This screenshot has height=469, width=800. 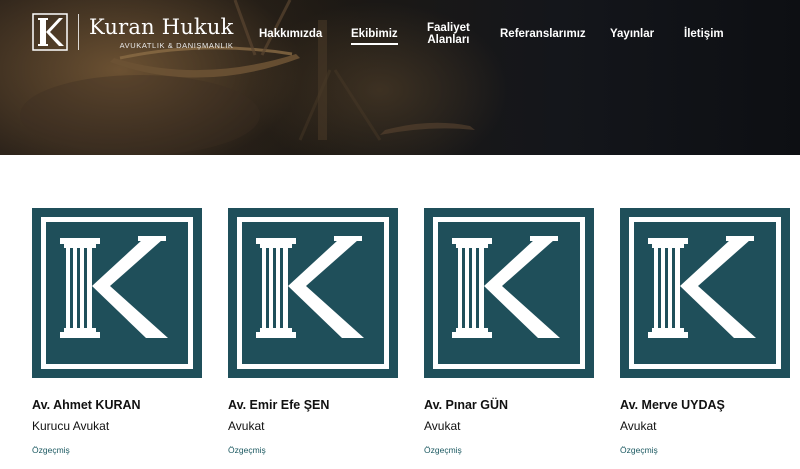 What do you see at coordinates (448, 28) in the screenshot?
I see `nav-item-faaliyet-line1: Faaliyet` at bounding box center [448, 28].